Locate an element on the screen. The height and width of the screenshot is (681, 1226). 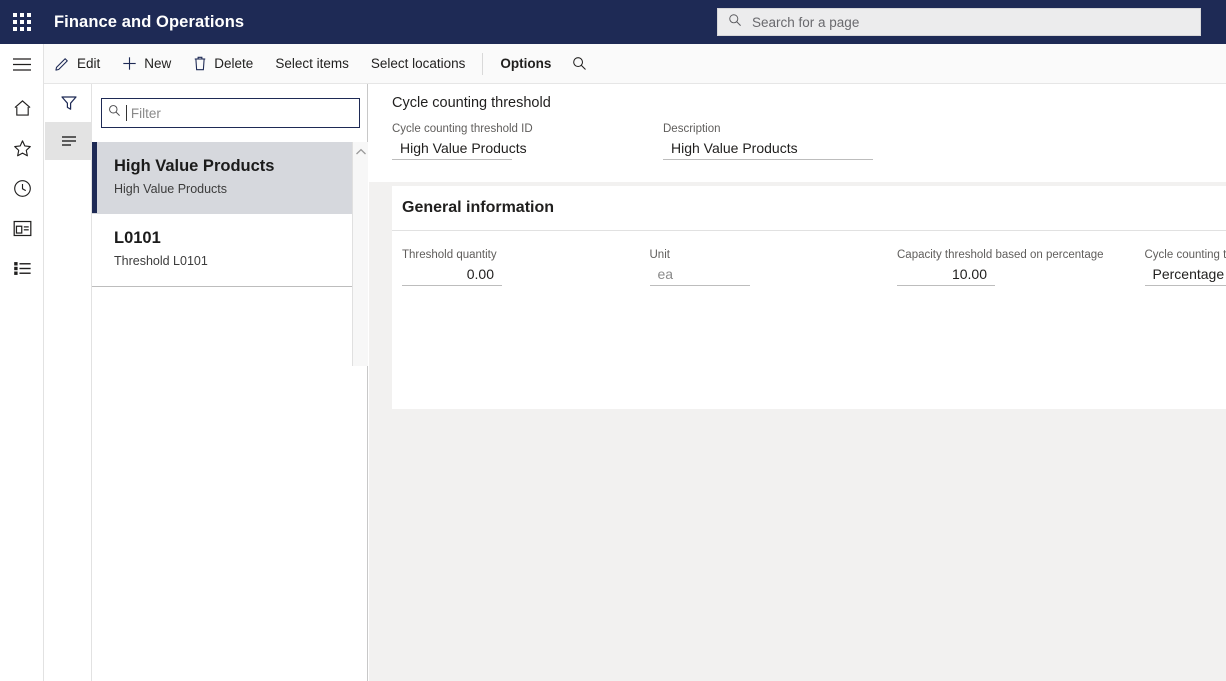
list-scrollbar-up is located at coordinates (360, 254).